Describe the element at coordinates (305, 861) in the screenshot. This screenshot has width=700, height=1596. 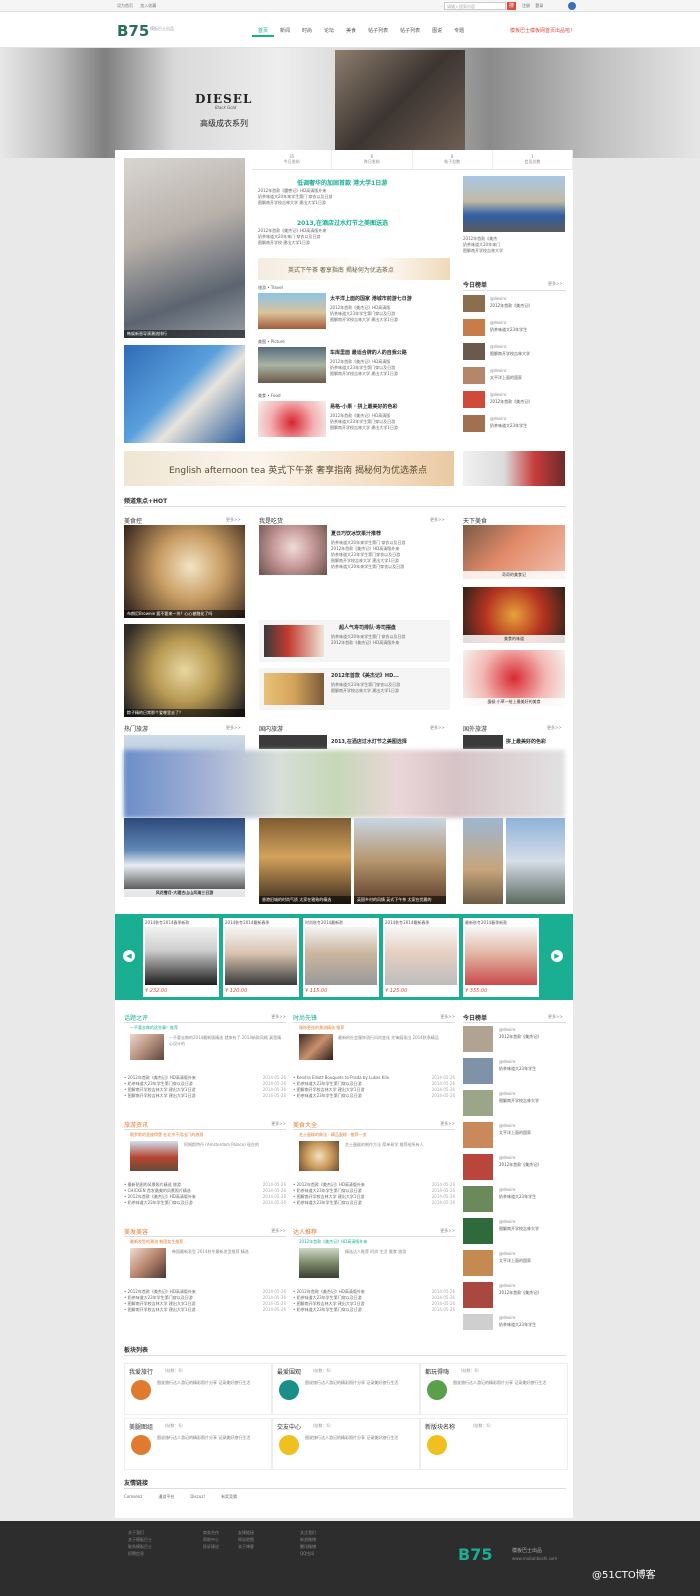
I see `hall-photo: 香港旧城的时尚气质 太家在雅致的精选` at that location.